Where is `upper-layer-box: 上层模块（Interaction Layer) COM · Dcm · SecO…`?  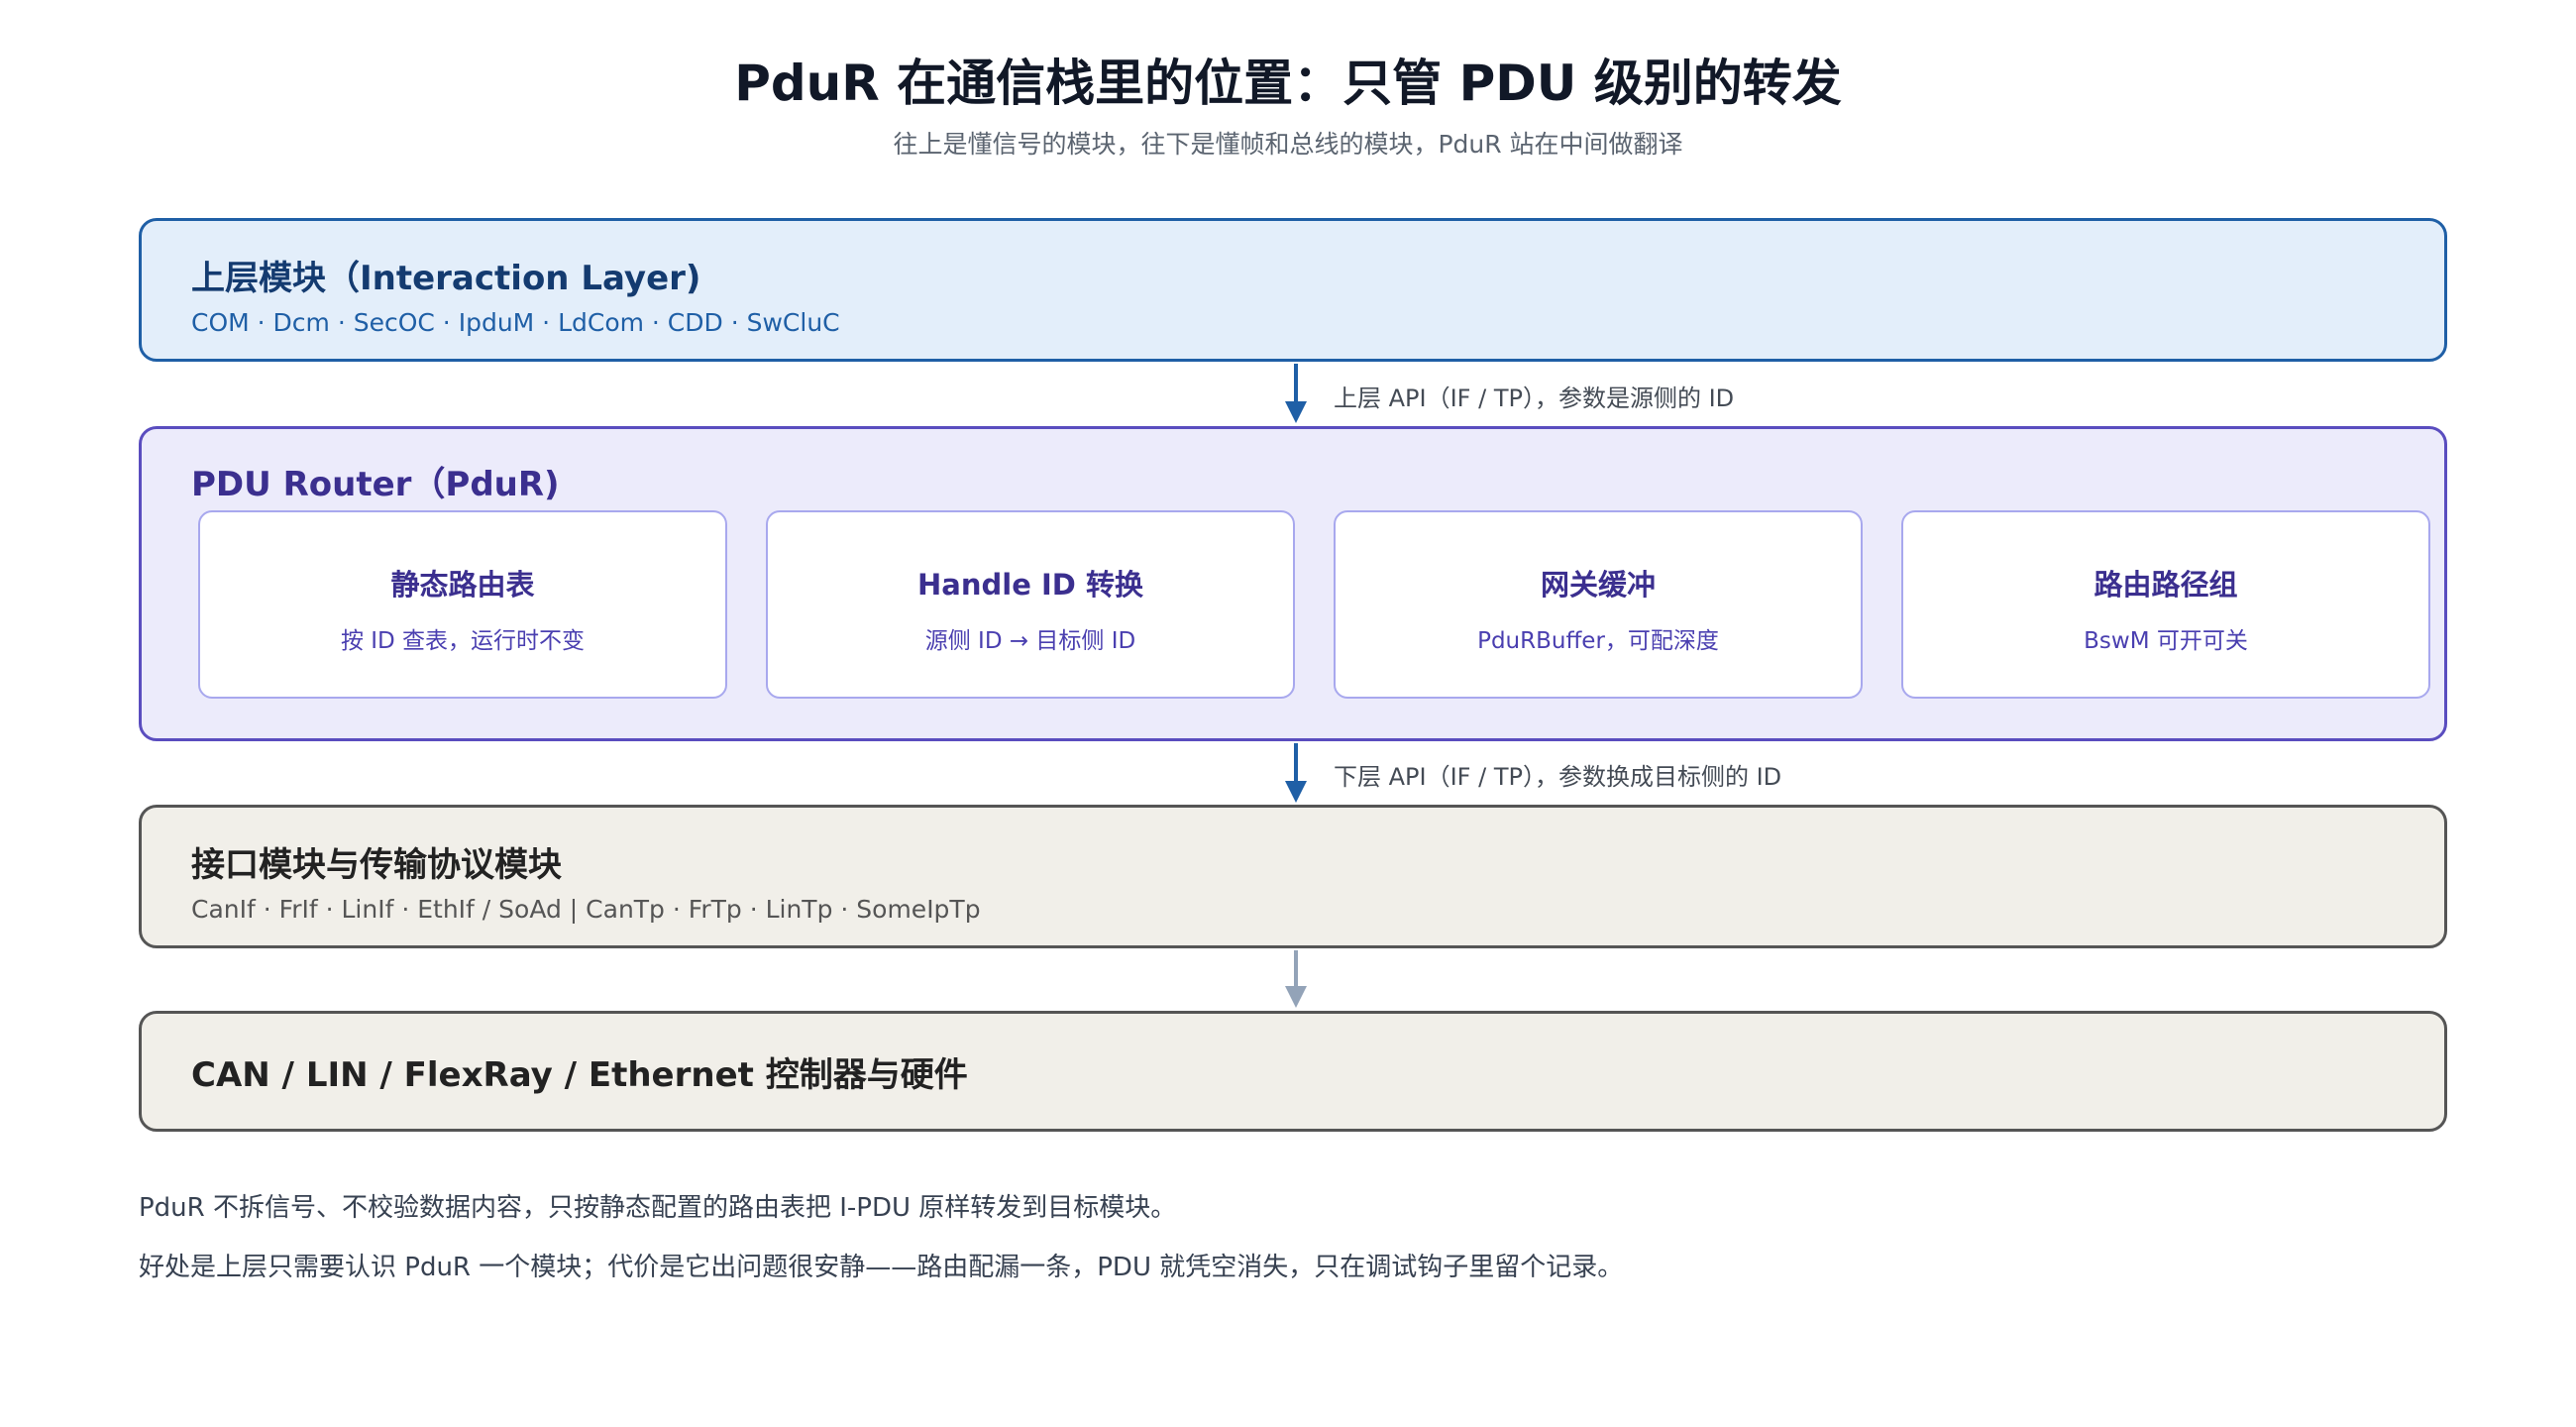 upper-layer-box: 上层模块（Interaction Layer) COM · Dcm · SecO… is located at coordinates (1293, 290).